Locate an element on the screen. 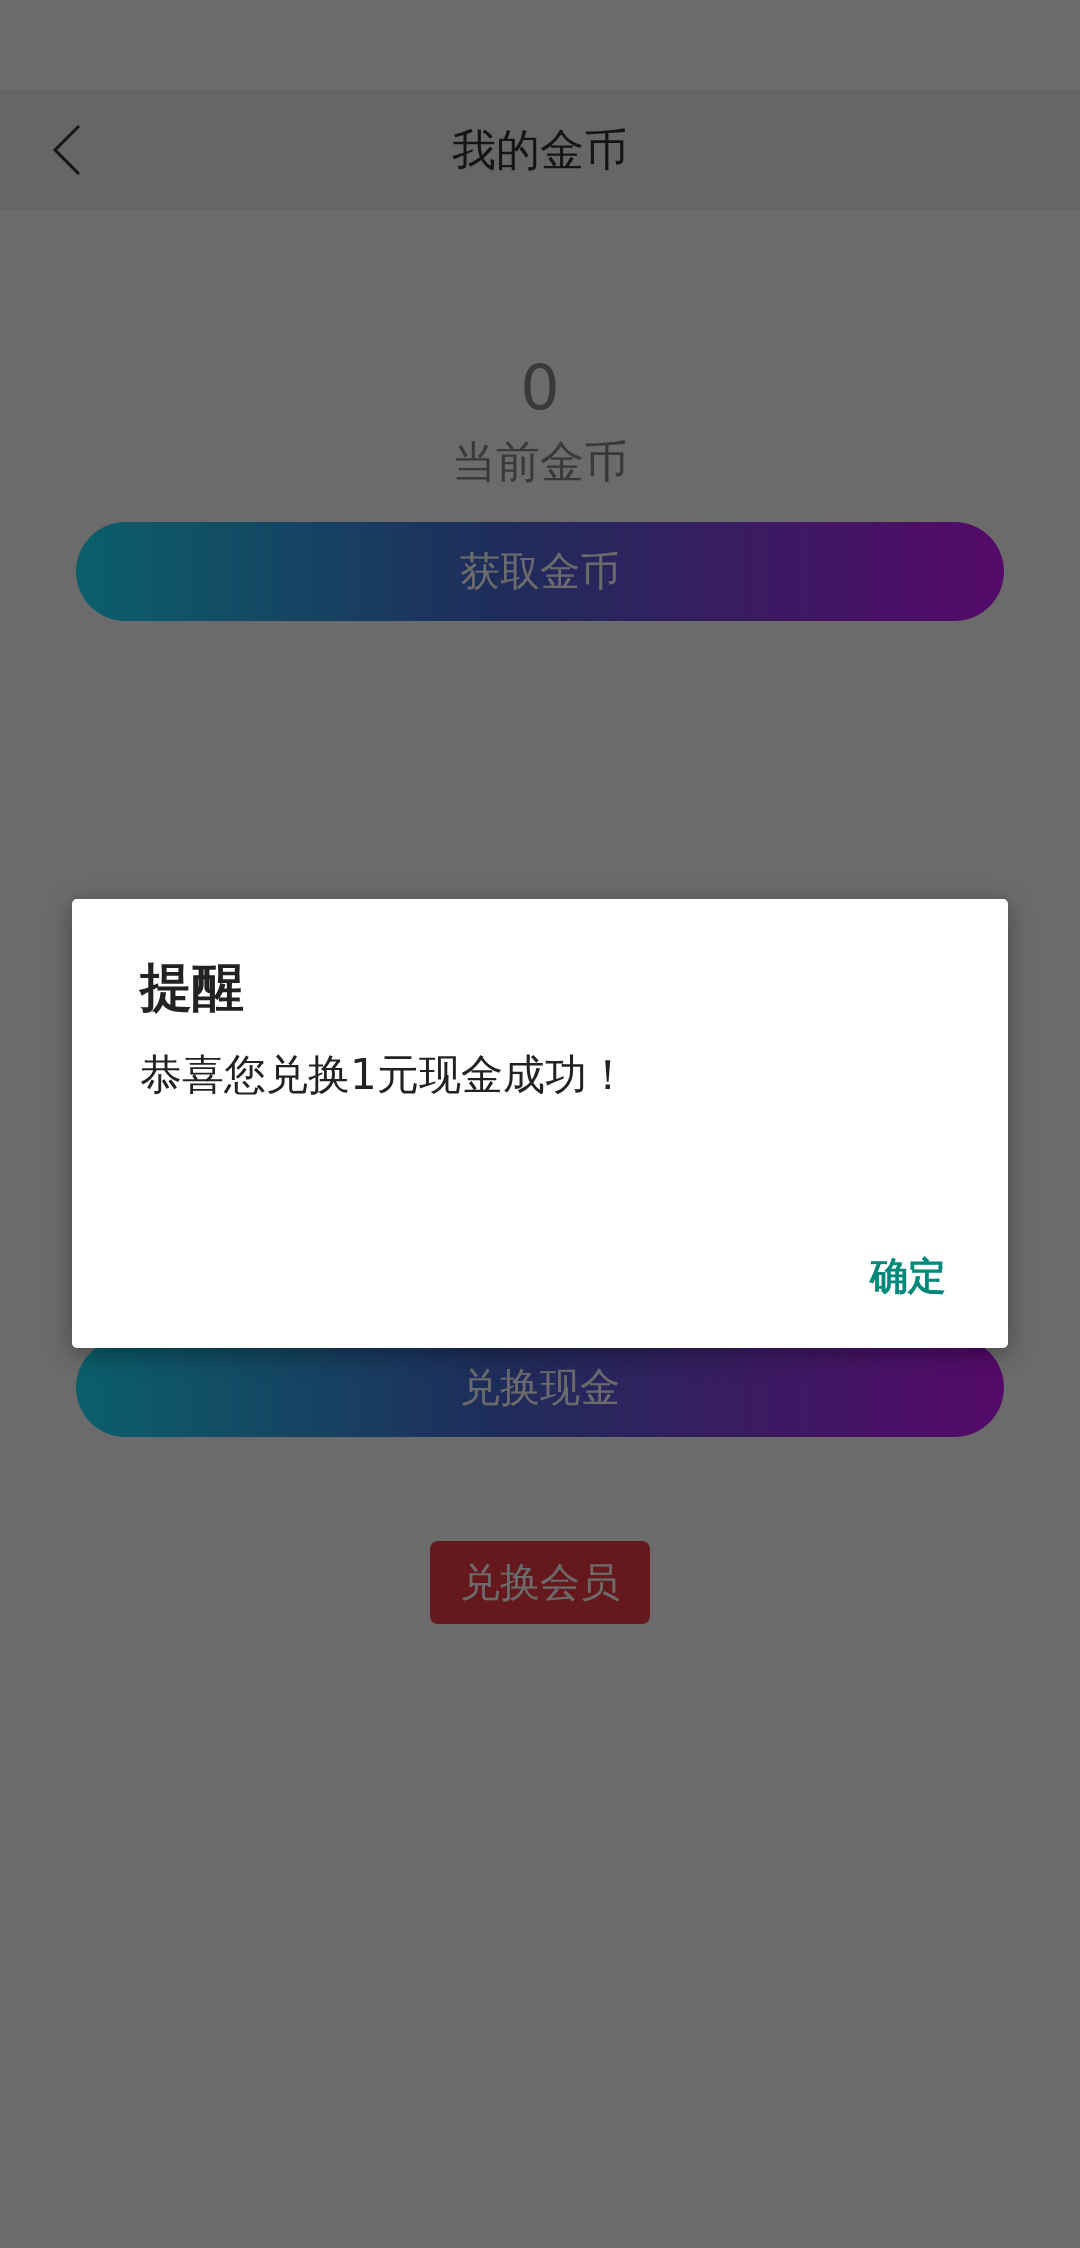 This screenshot has height=2248, width=1080. member-button: 兑换会员 is located at coordinates (540, 1582).